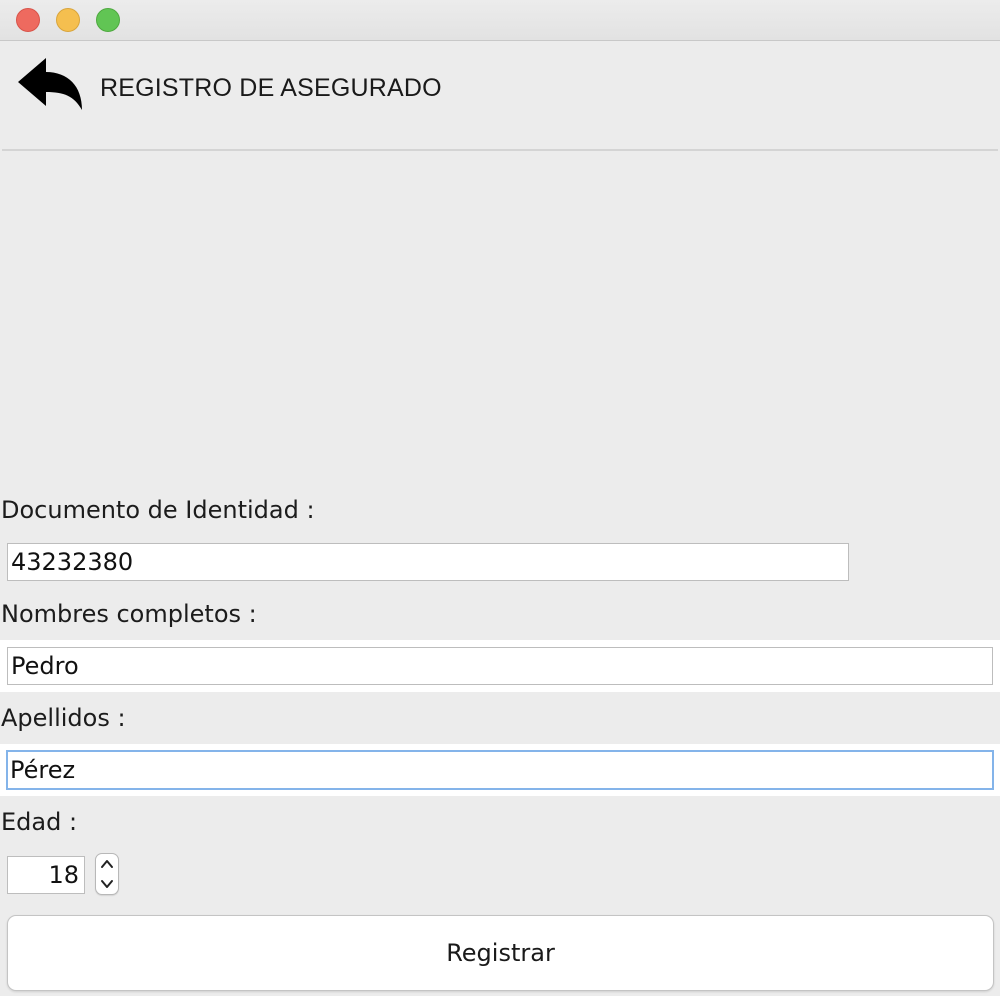 The image size is (1000, 996). I want to click on apellidos-input, so click(500, 770).